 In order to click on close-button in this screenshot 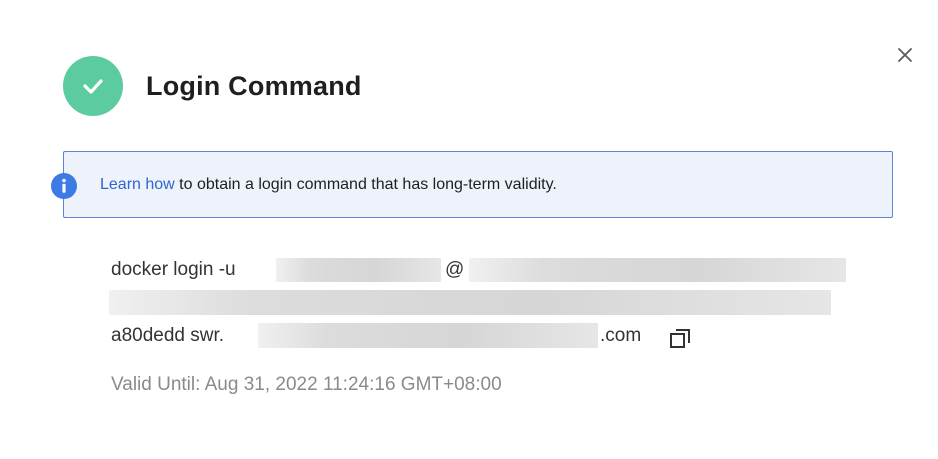, I will do `click(905, 55)`.